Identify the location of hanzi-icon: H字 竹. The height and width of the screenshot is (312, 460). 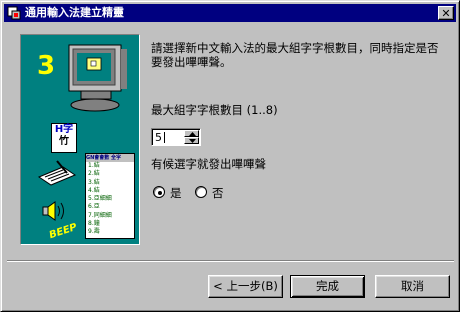
(64, 138).